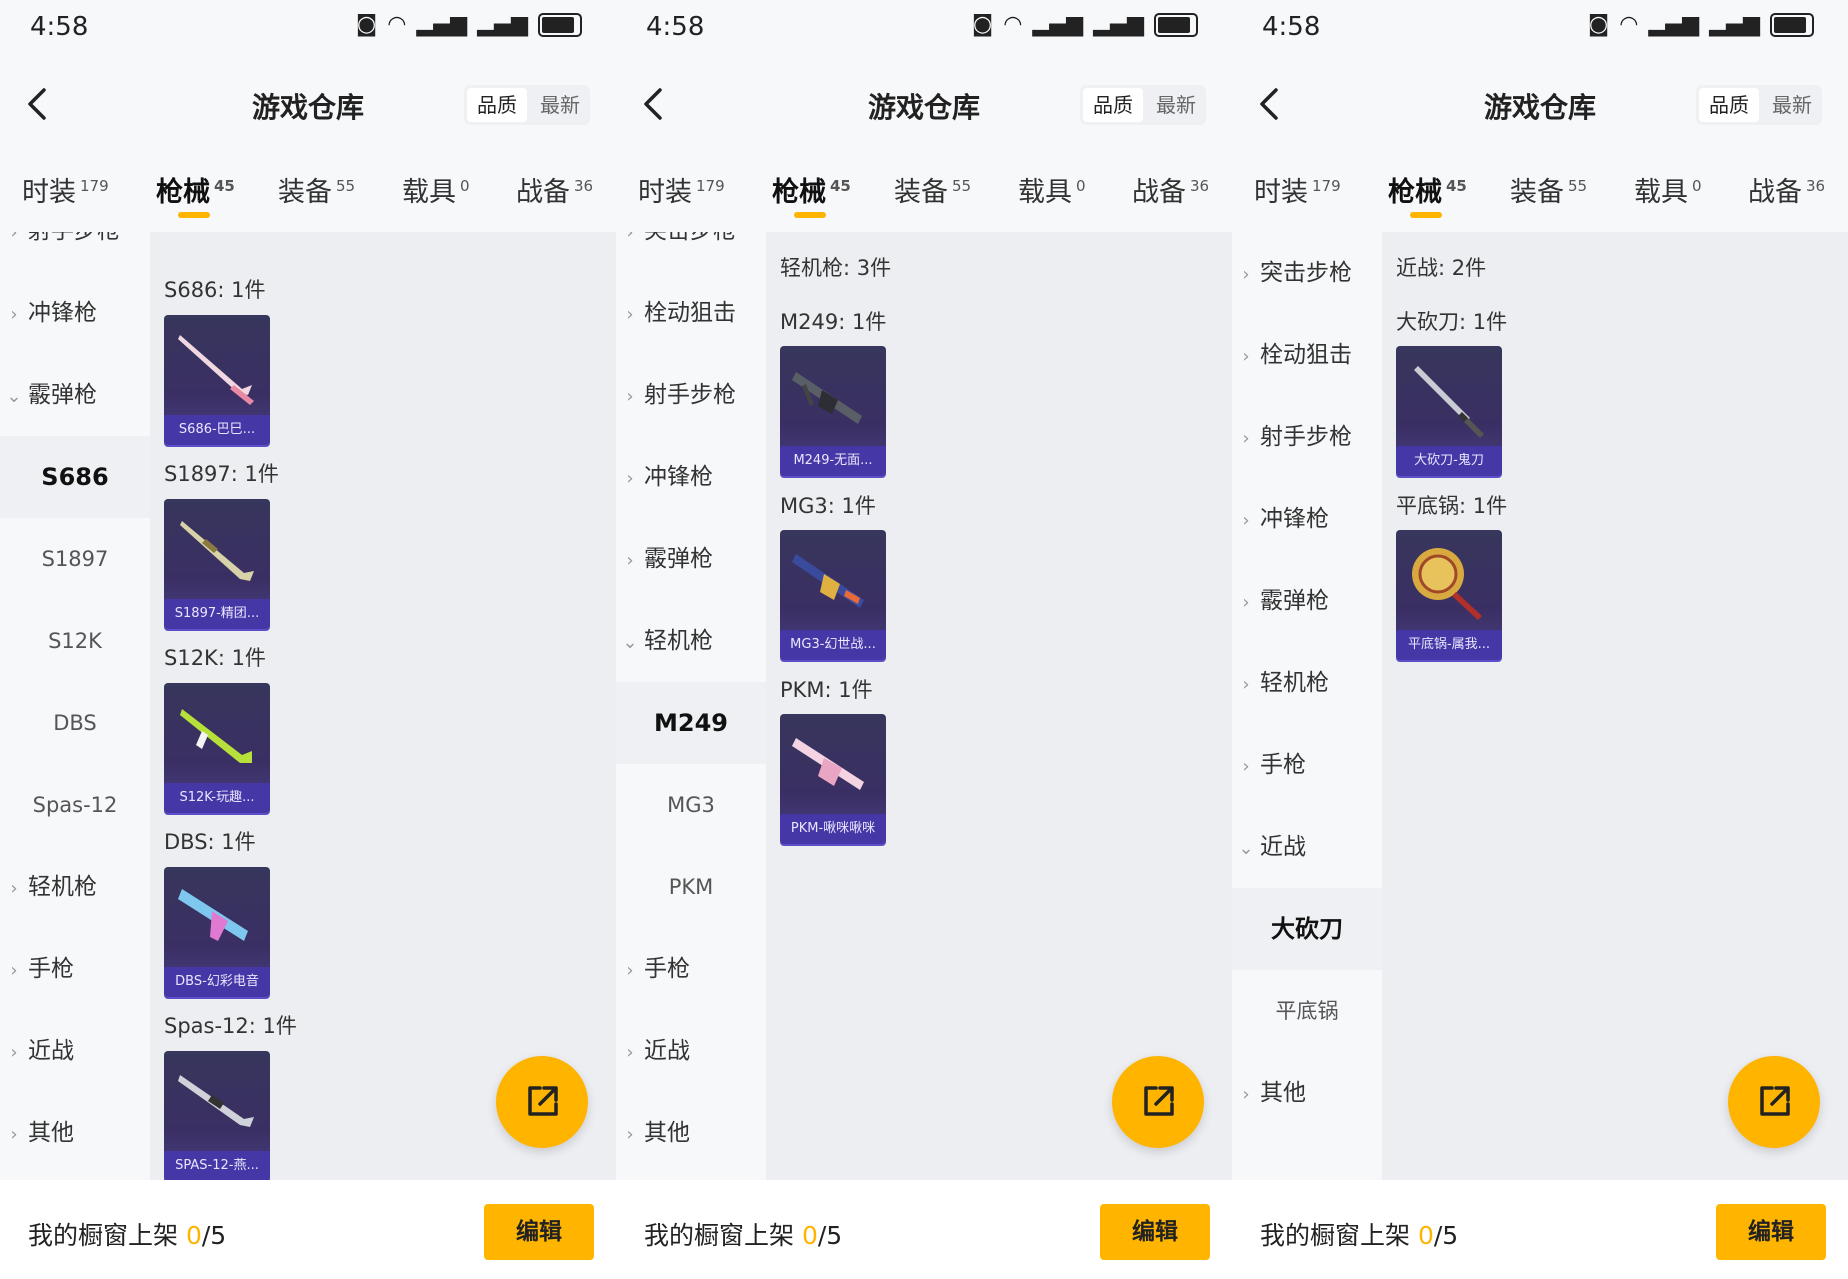 This screenshot has height=1279, width=1848. I want to click on status-icons: ◙ ◠ ▂▄▆ ▂▄▆, so click(1701, 24).